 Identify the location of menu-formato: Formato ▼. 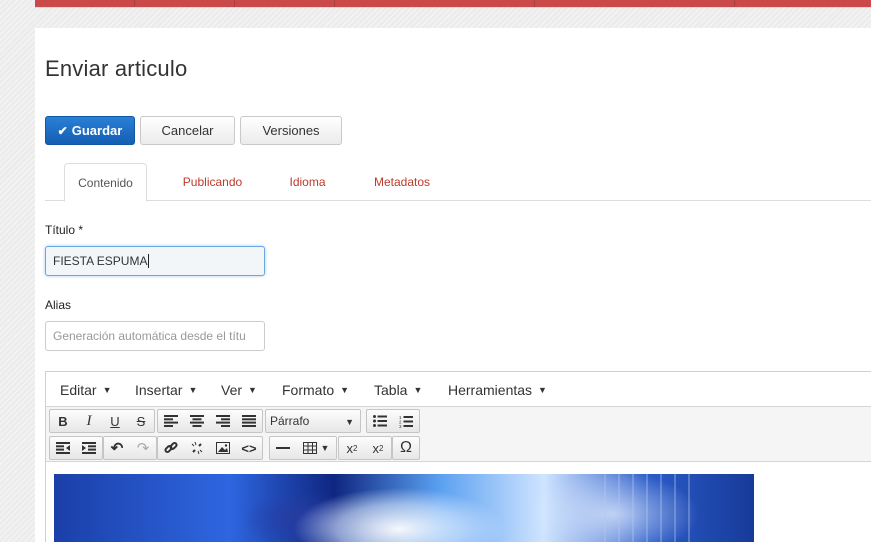
(315, 389).